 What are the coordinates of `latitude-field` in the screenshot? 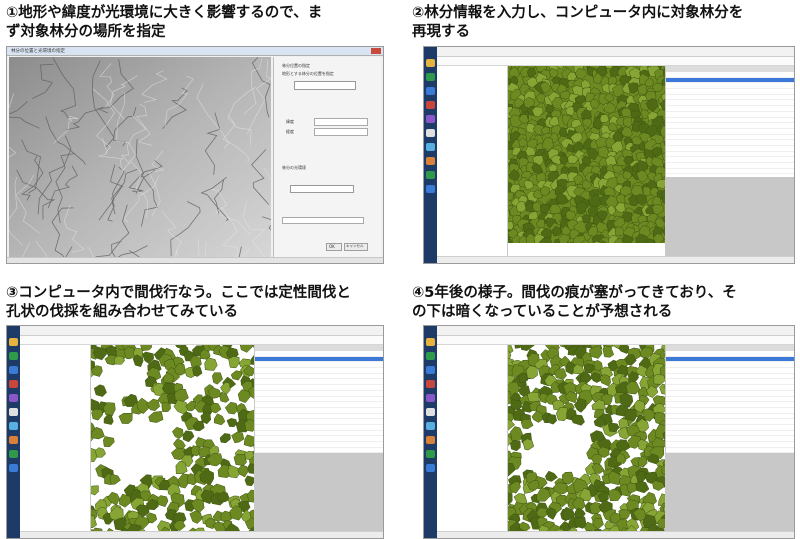 It's located at (341, 122).